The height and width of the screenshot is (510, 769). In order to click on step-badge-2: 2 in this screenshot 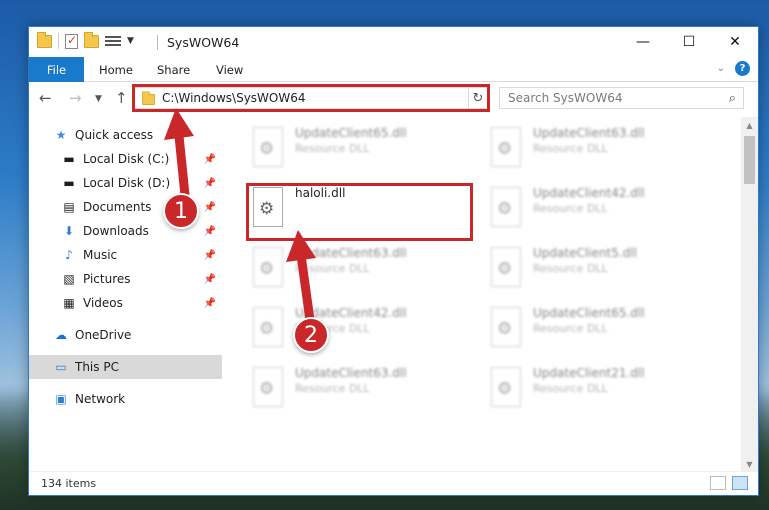, I will do `click(311, 335)`.